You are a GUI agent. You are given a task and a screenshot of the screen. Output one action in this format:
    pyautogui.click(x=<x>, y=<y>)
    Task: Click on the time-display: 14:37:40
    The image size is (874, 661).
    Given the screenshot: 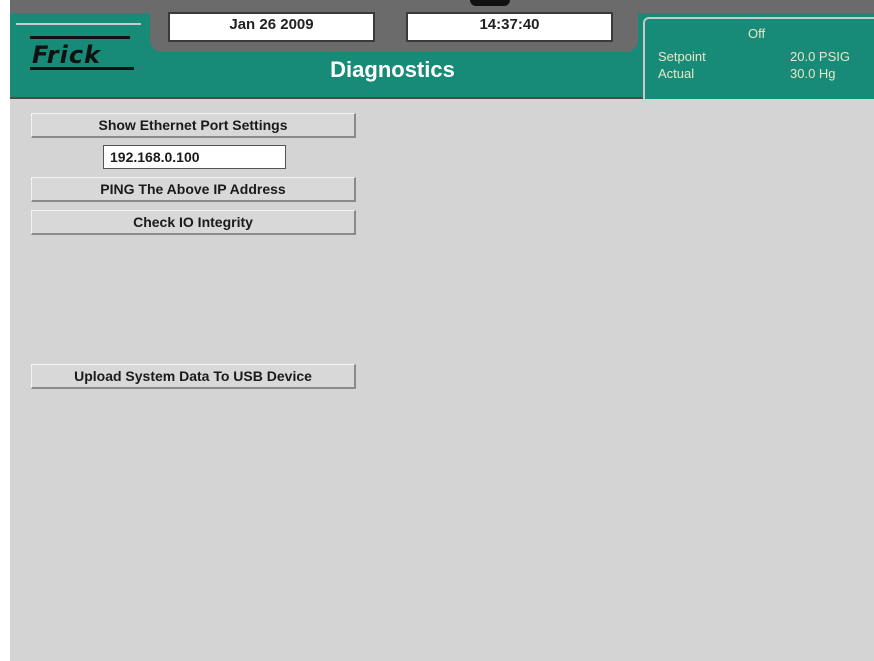 What is the action you would take?
    pyautogui.click(x=509, y=27)
    